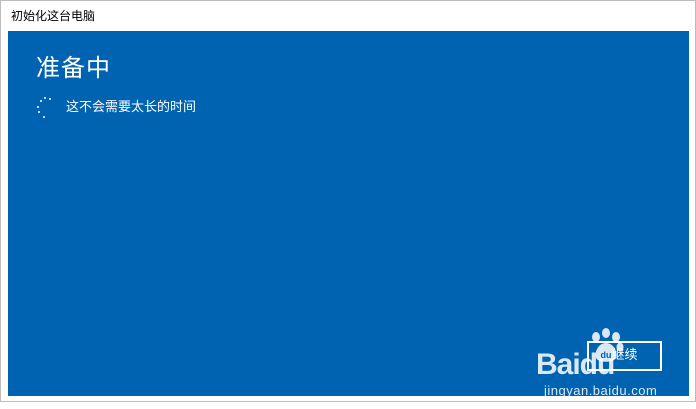 The height and width of the screenshot is (409, 696). Describe the element at coordinates (53, 16) in the screenshot. I see `window-title: 初始化这台电脑` at that location.